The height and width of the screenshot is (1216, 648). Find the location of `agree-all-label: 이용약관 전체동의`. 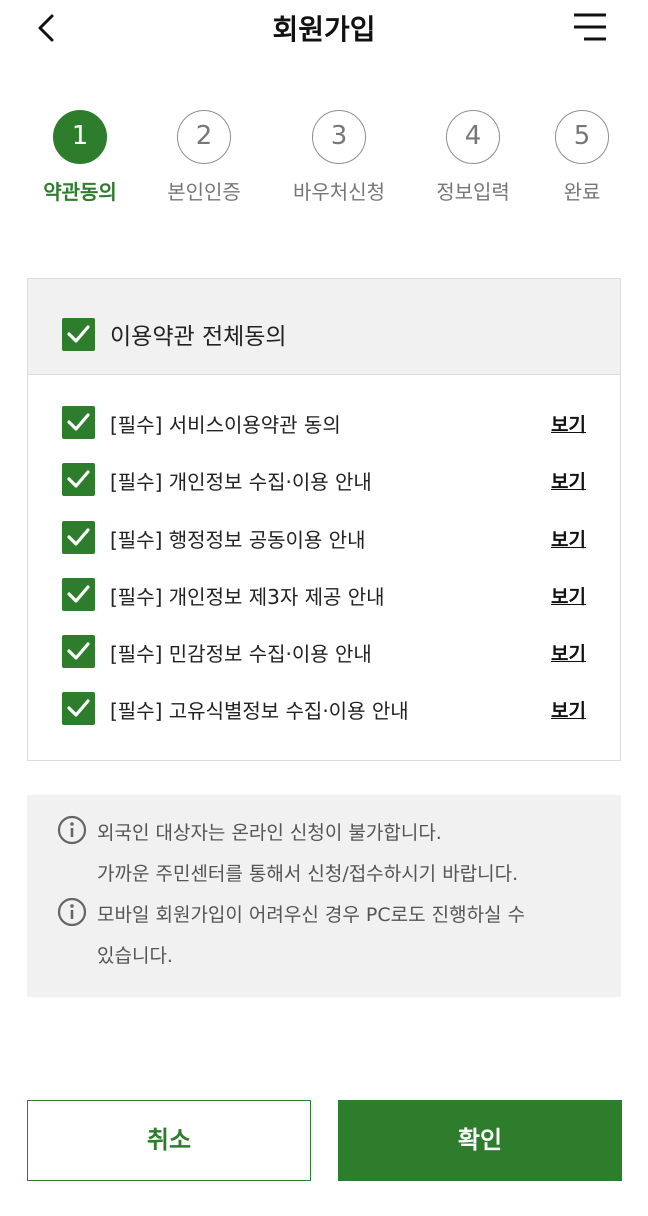

agree-all-label: 이용약관 전체동의 is located at coordinates (198, 337).